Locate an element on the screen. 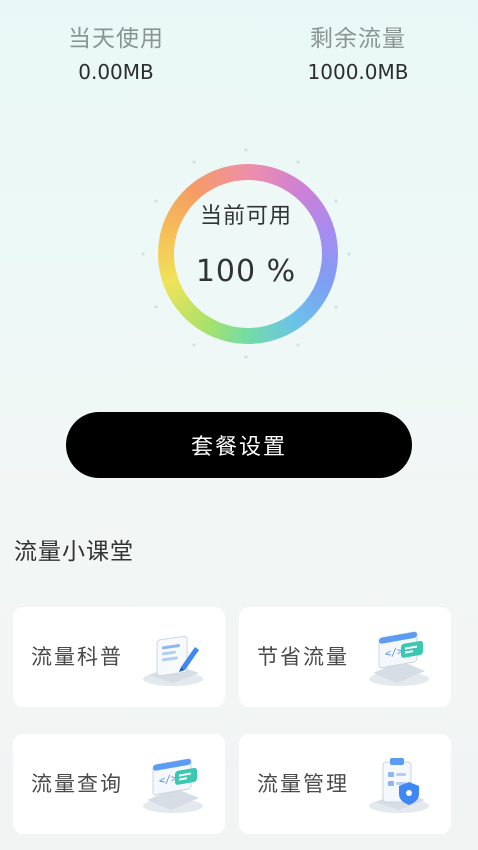 The height and width of the screenshot is (850, 478). gauge-value: 100 % is located at coordinates (246, 271).